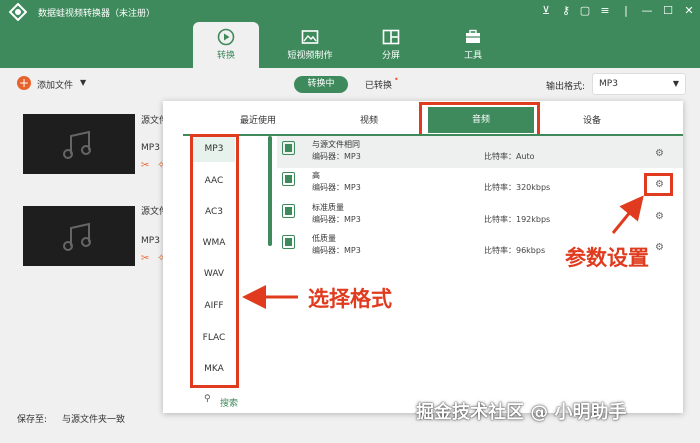  What do you see at coordinates (350, 299) in the screenshot?
I see `annotation-choose-format: 选择格式` at bounding box center [350, 299].